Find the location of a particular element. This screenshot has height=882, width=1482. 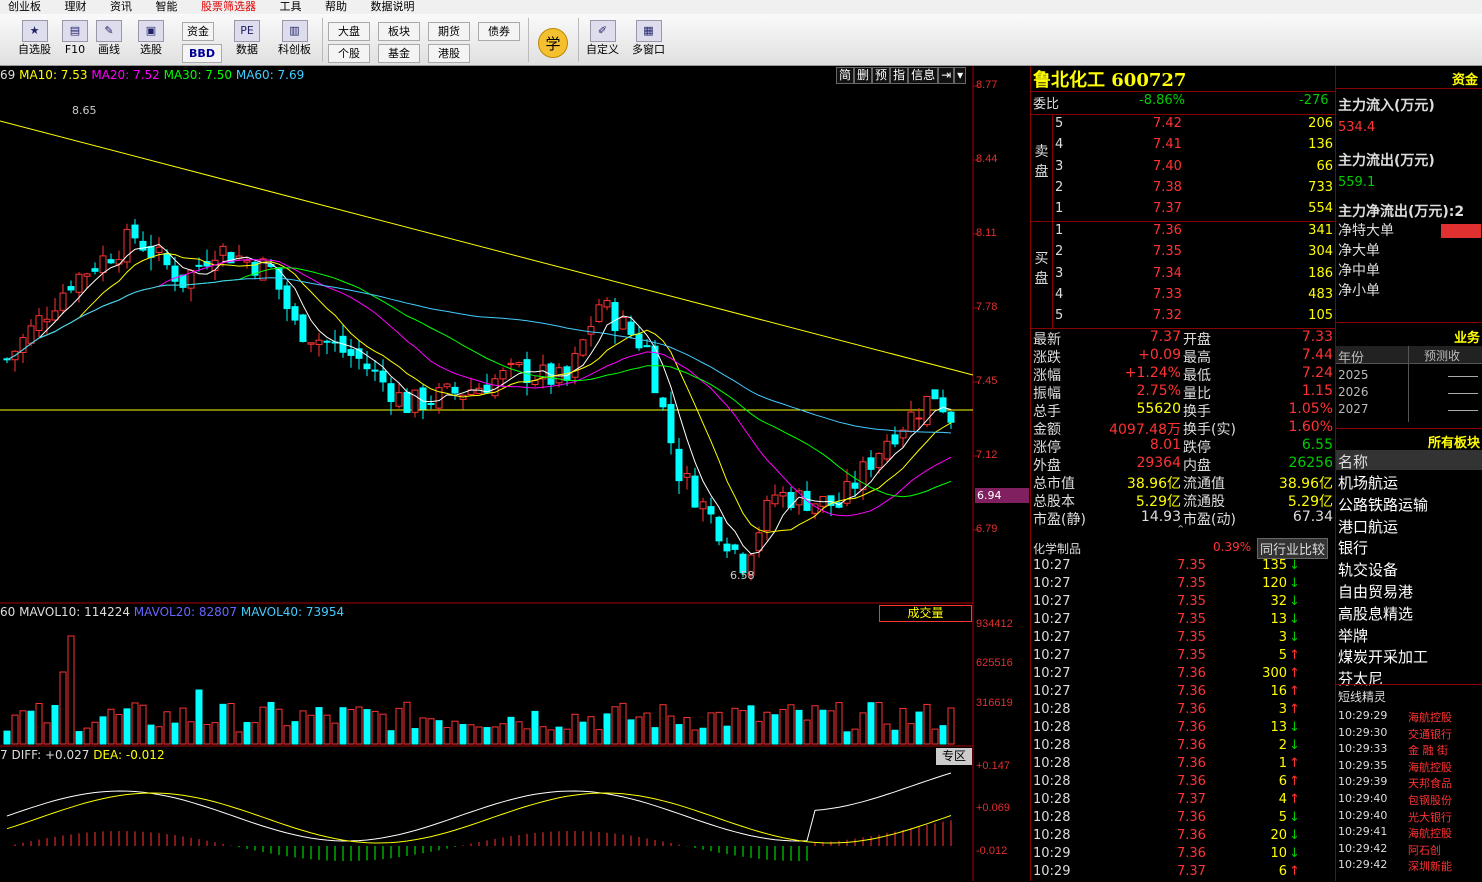

qihuo-dropdown: 期货 is located at coordinates (449, 31).